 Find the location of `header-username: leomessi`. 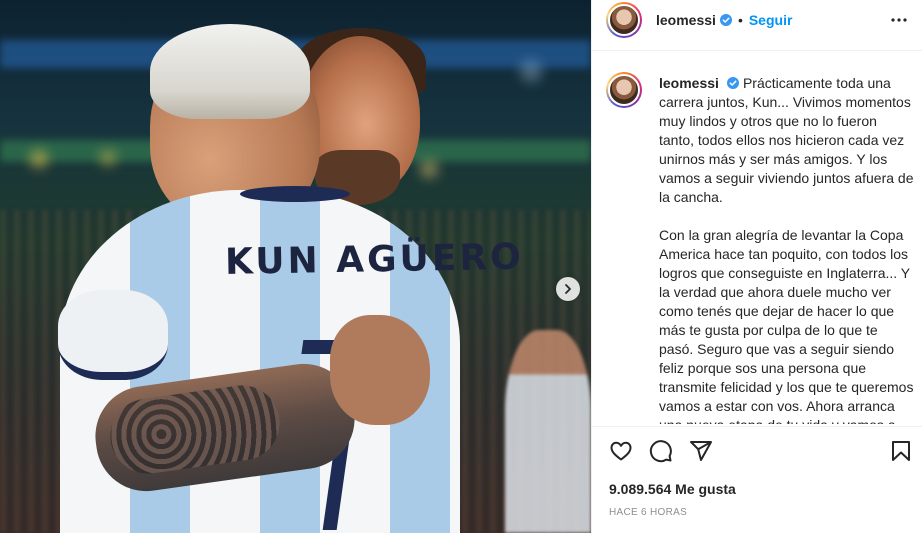

header-username: leomessi is located at coordinates (686, 20).